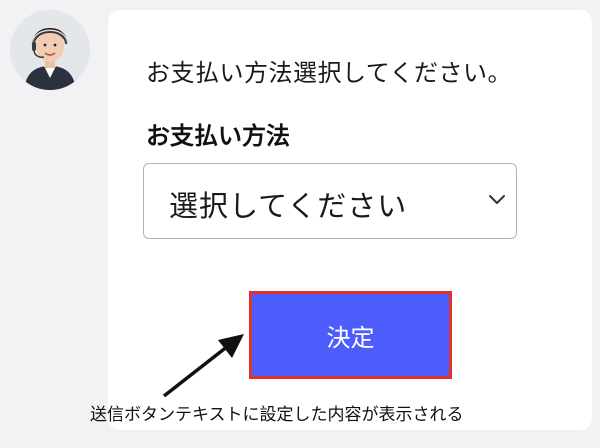 This screenshot has height=448, width=600. I want to click on submit-button: 決定, so click(350, 335).